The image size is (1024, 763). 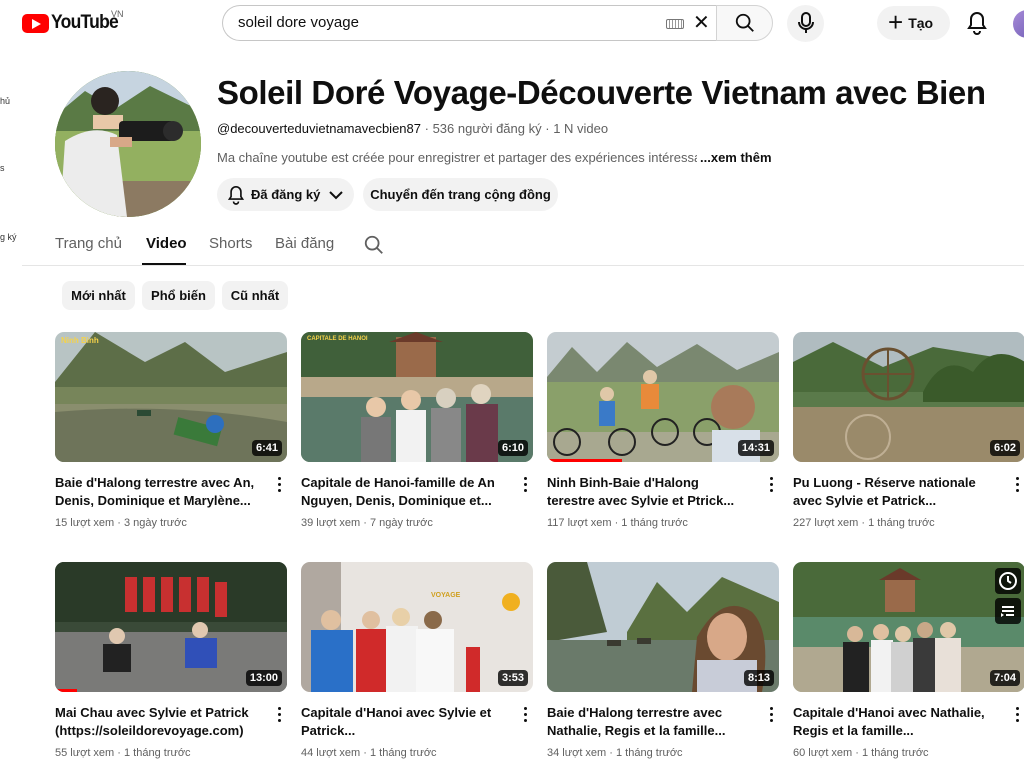 I want to click on logo-text: YouTube, so click(x=85, y=22).